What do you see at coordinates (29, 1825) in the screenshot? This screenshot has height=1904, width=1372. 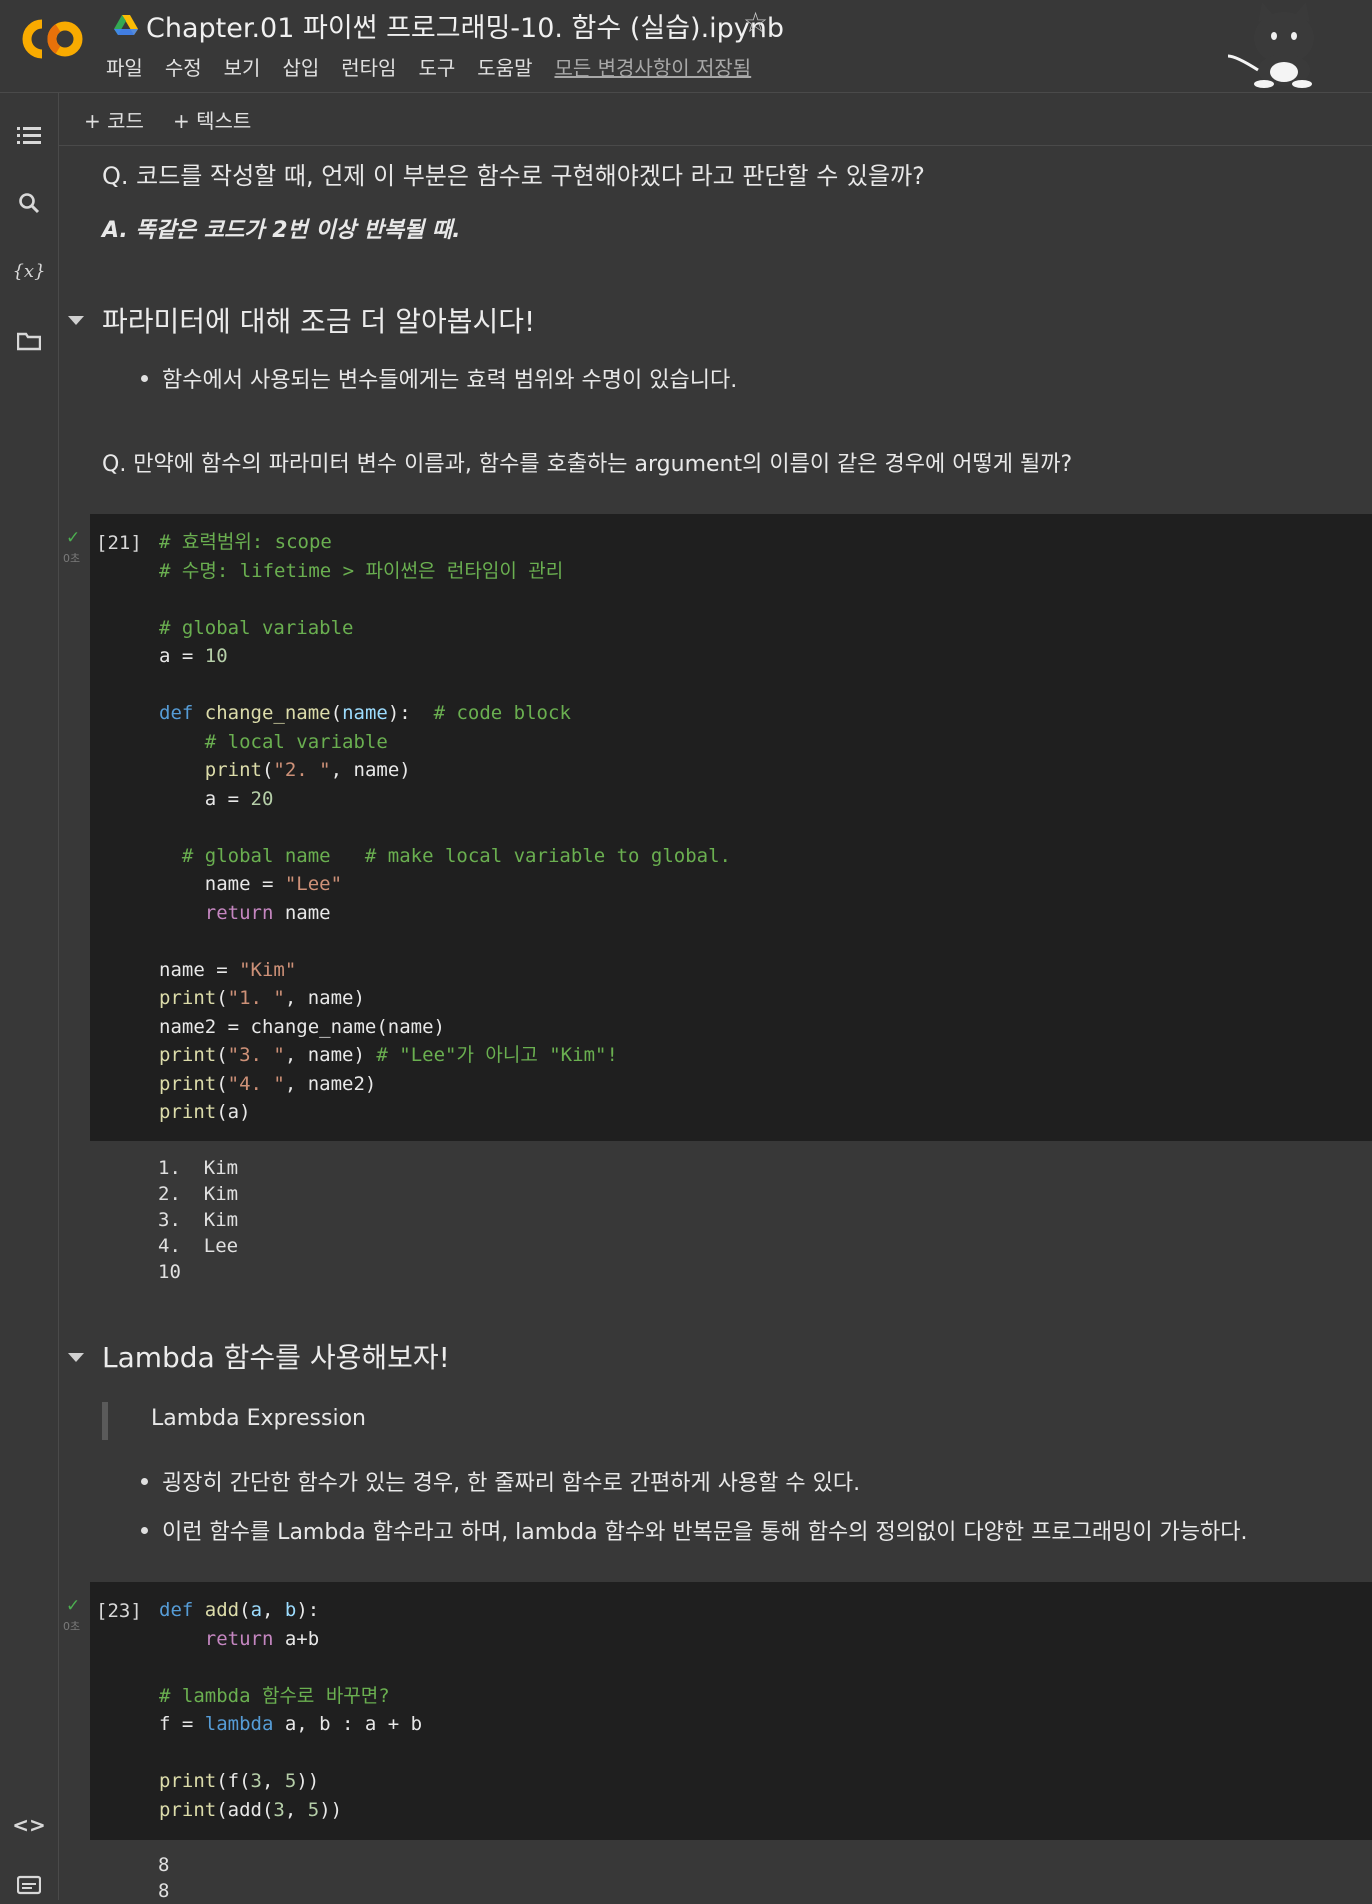 I see `code-snippets-icon: <>` at bounding box center [29, 1825].